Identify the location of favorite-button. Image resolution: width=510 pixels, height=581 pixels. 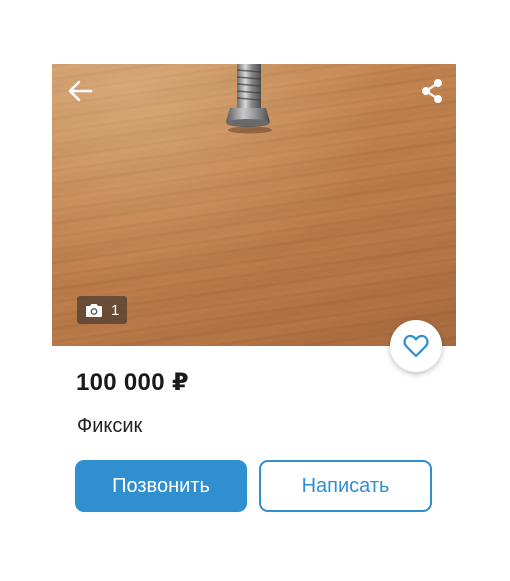
(416, 346).